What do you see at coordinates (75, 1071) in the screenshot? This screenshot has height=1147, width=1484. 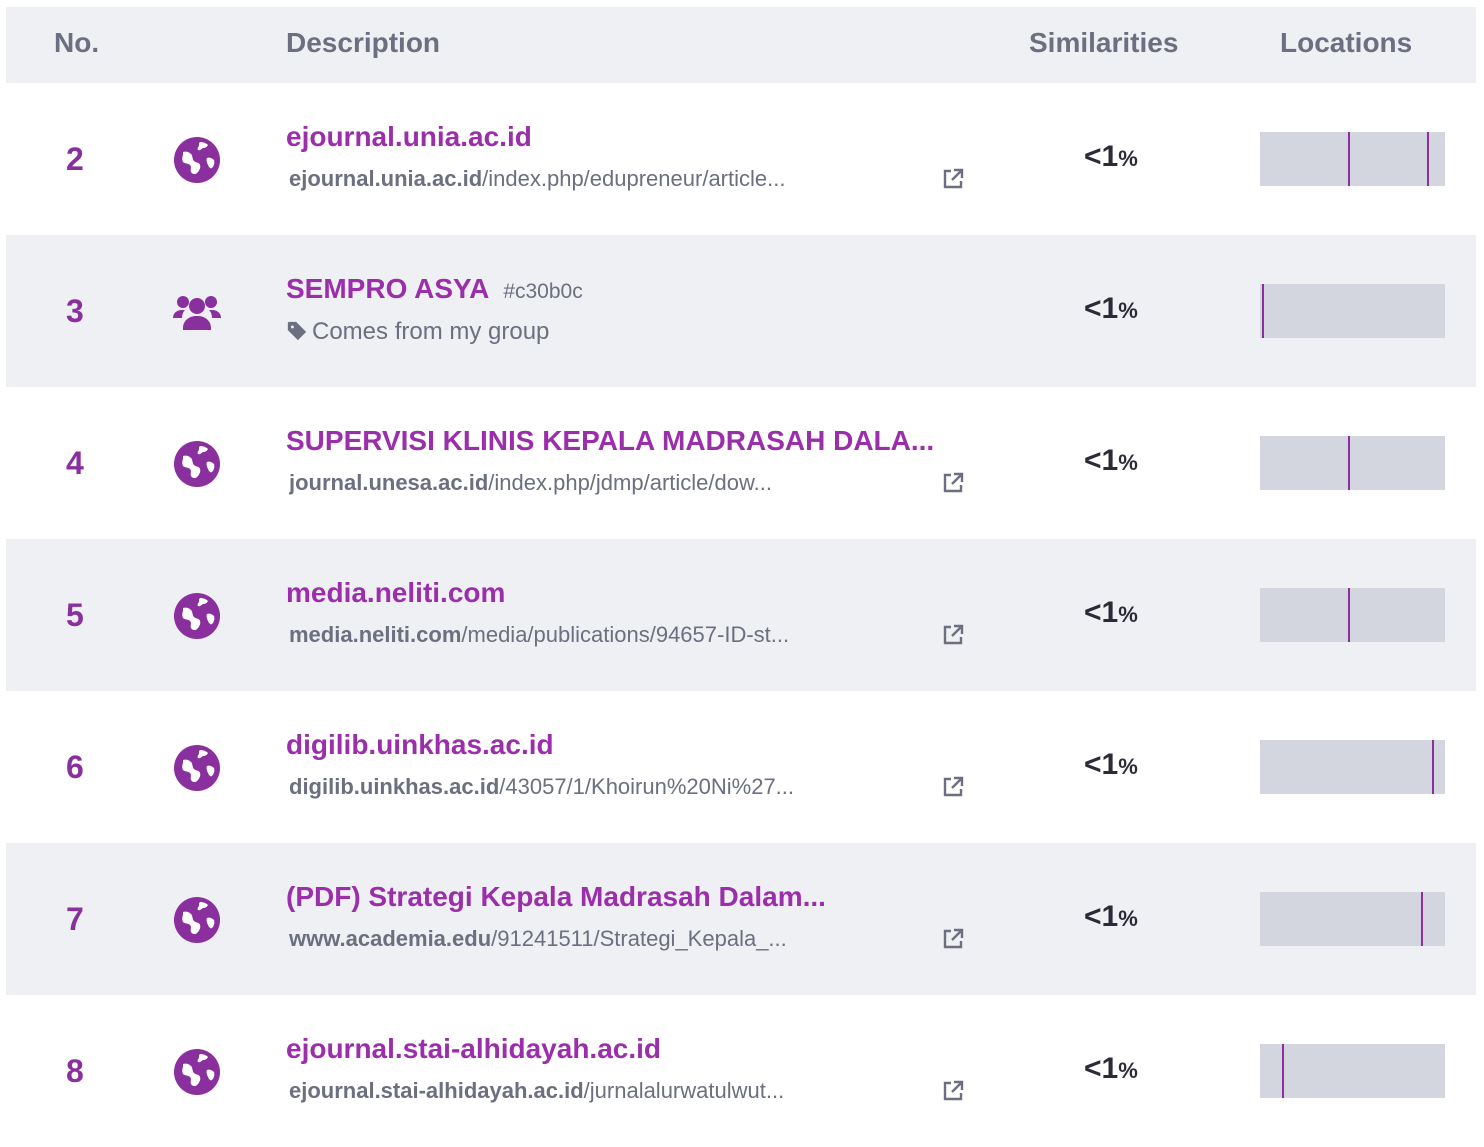 I see `row-number: 8` at bounding box center [75, 1071].